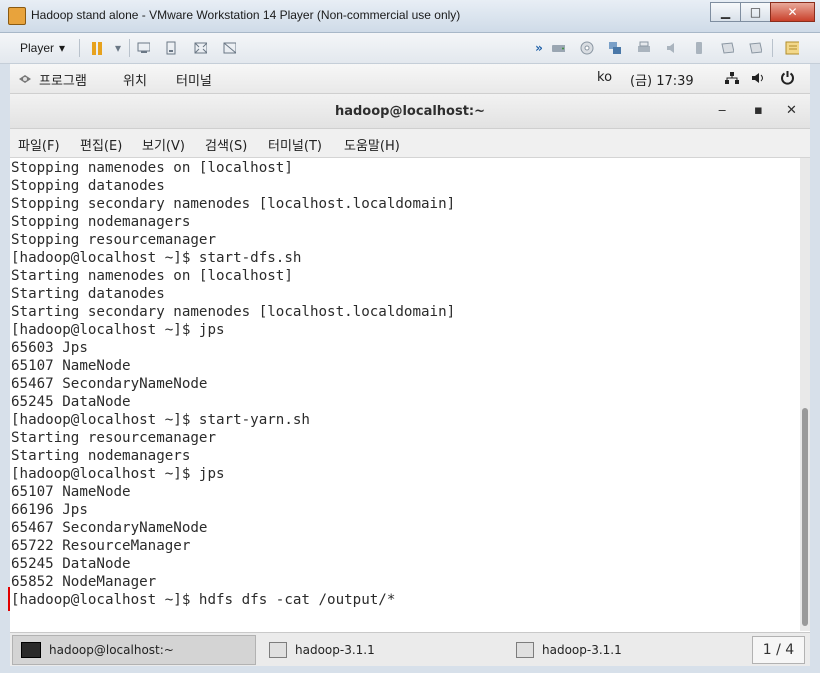 The width and height of the screenshot is (820, 673). What do you see at coordinates (17, 16) in the screenshot?
I see `vmware-app-icon` at bounding box center [17, 16].